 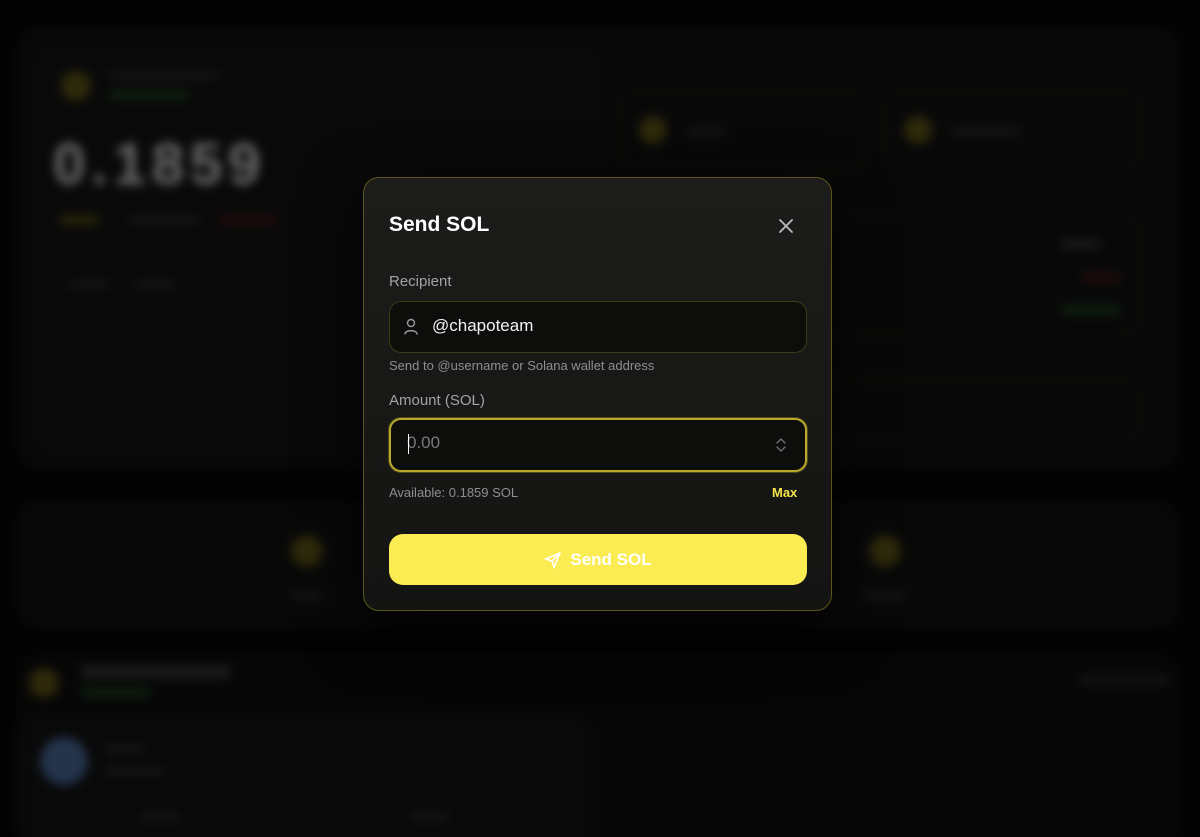 I want to click on send-button-label: Send SOL, so click(x=611, y=559).